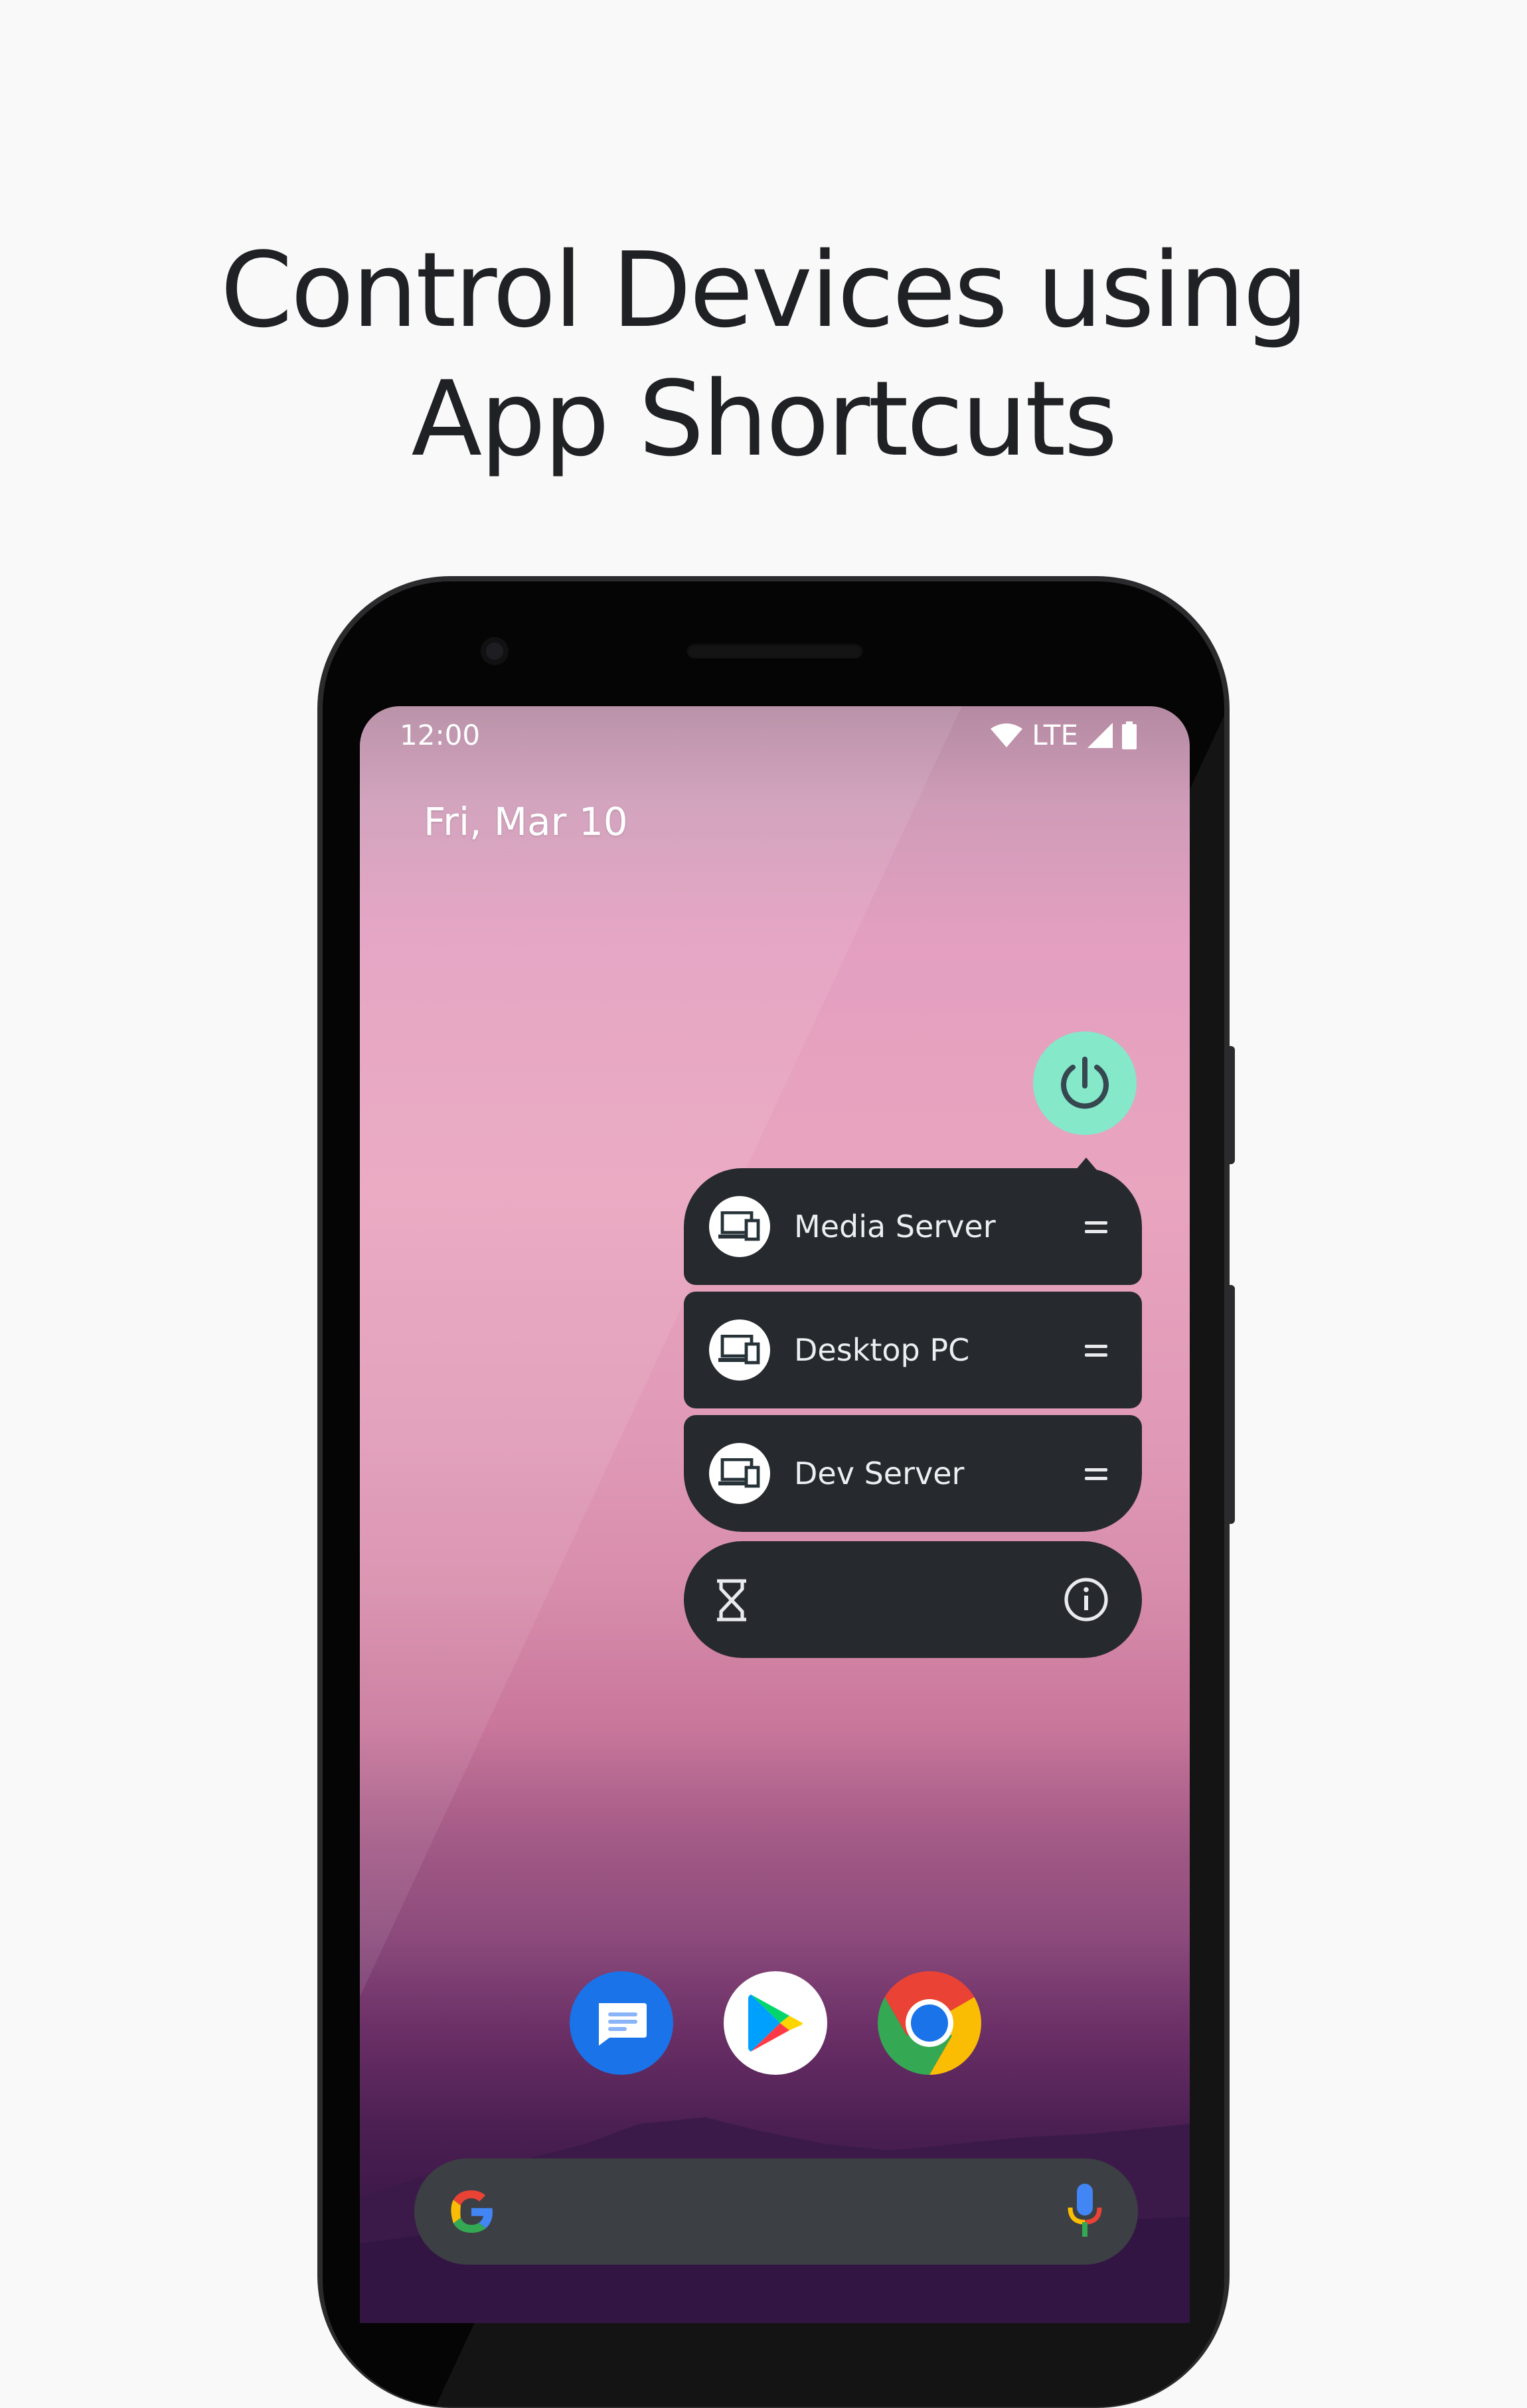  Describe the element at coordinates (621, 2023) in the screenshot. I see `messages-icon` at that location.